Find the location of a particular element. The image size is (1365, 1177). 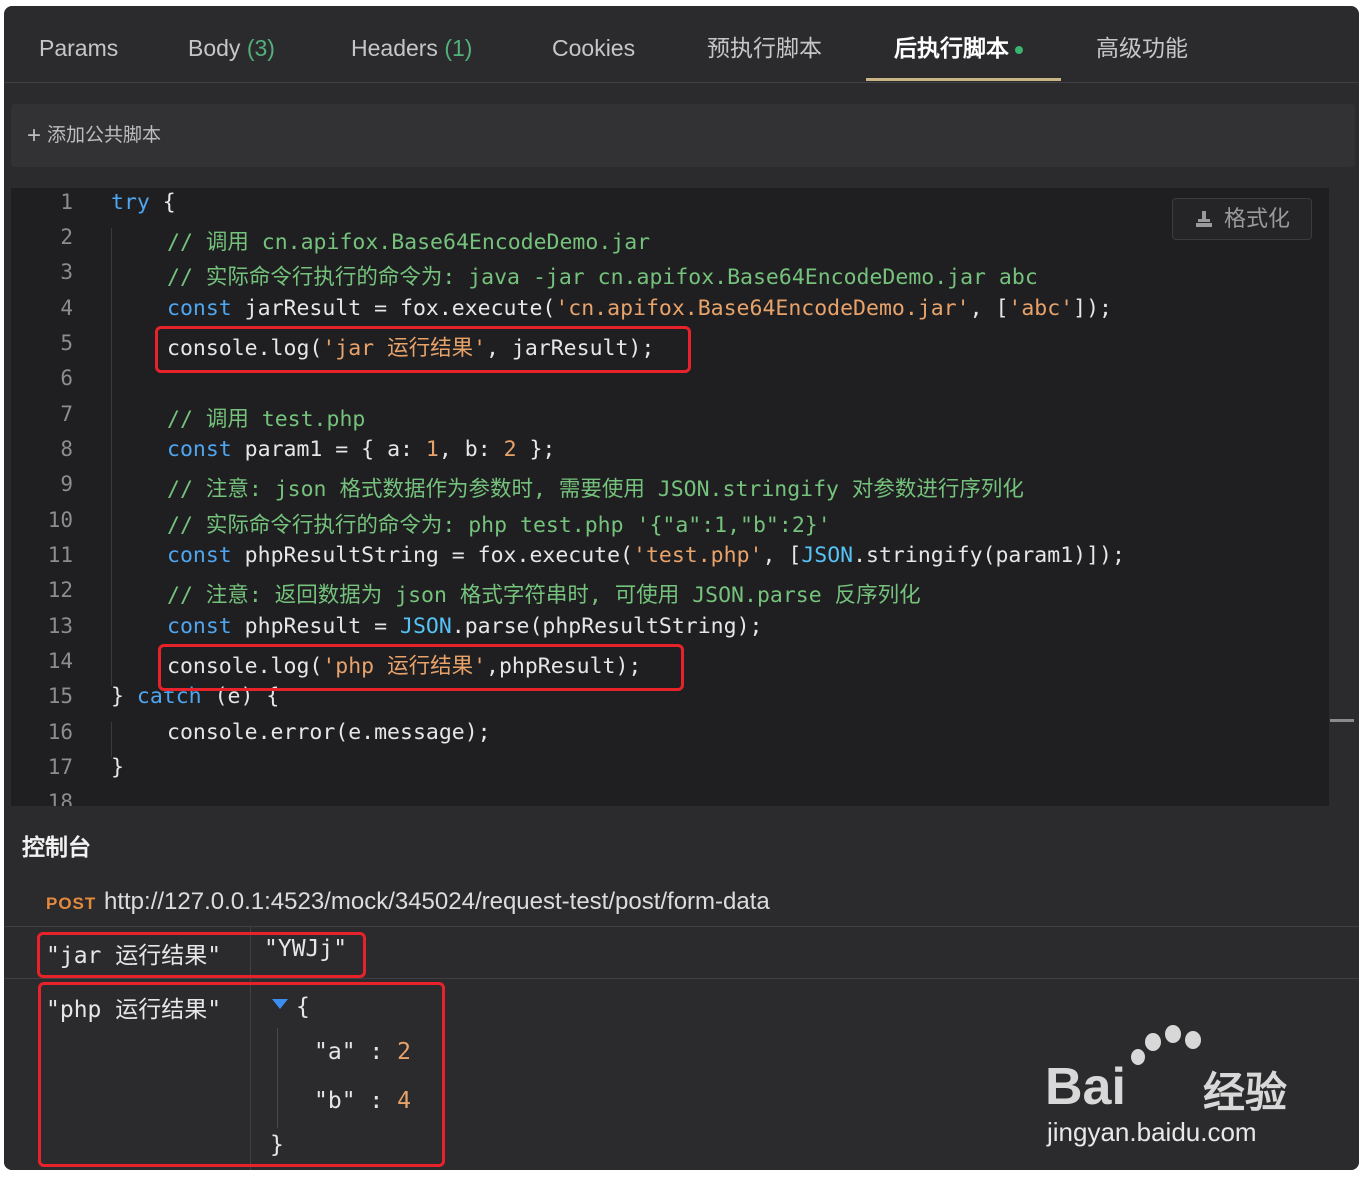

method-badge: POST is located at coordinates (71, 903).